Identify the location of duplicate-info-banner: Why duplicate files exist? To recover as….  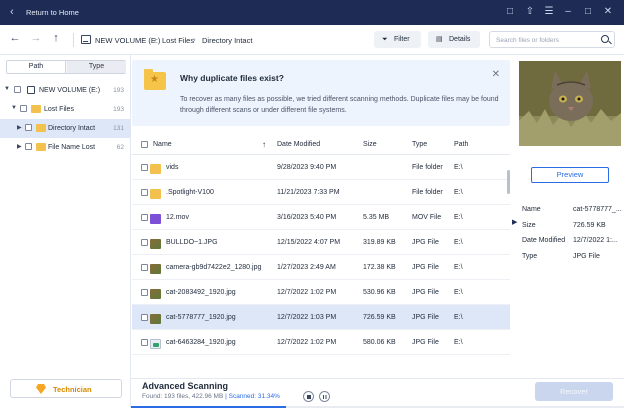
(321, 93).